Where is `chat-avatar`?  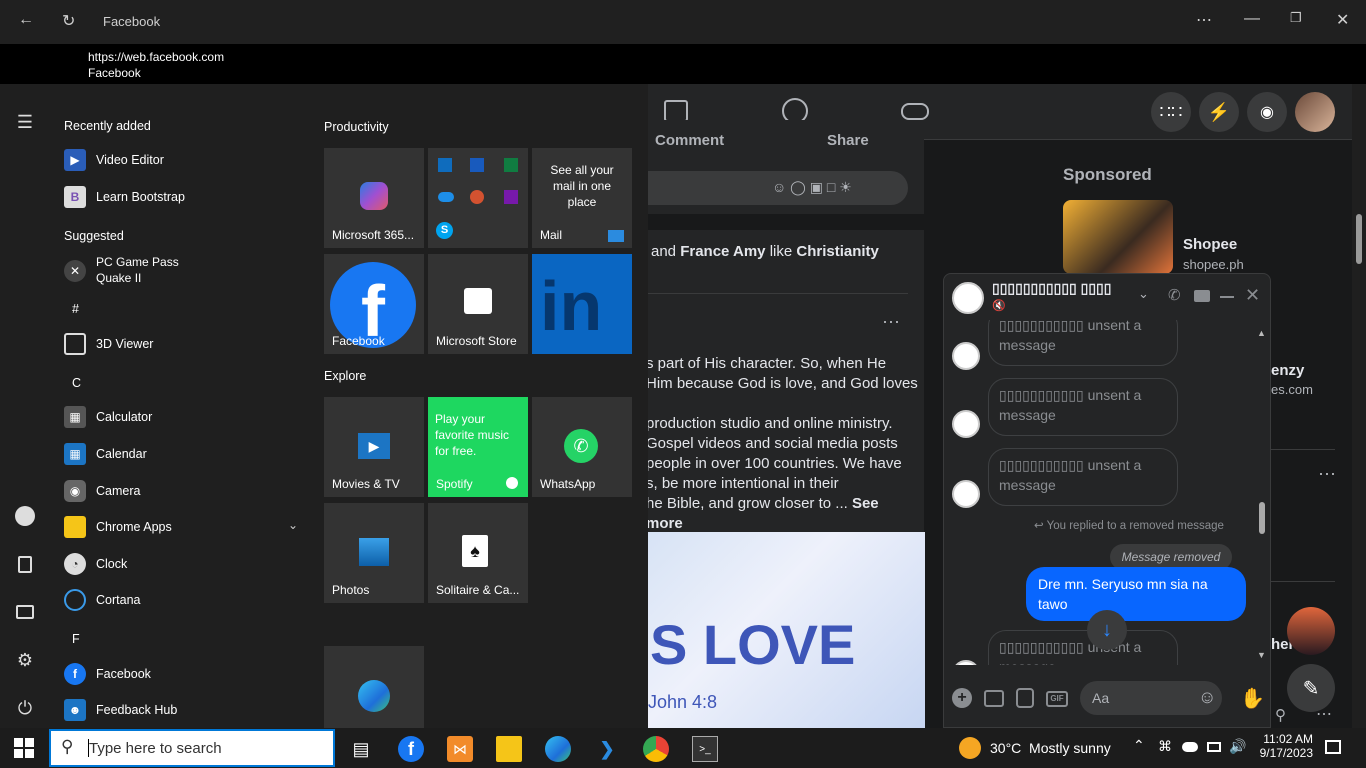 chat-avatar is located at coordinates (968, 298).